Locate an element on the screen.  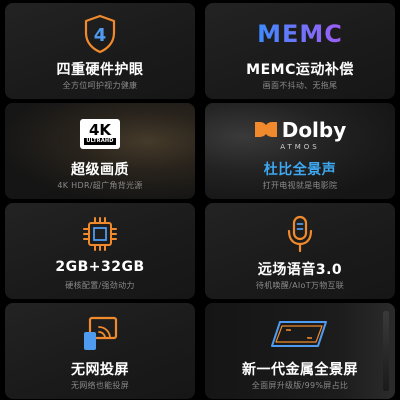
badge-4k-text: 4K is located at coordinates (100, 130).